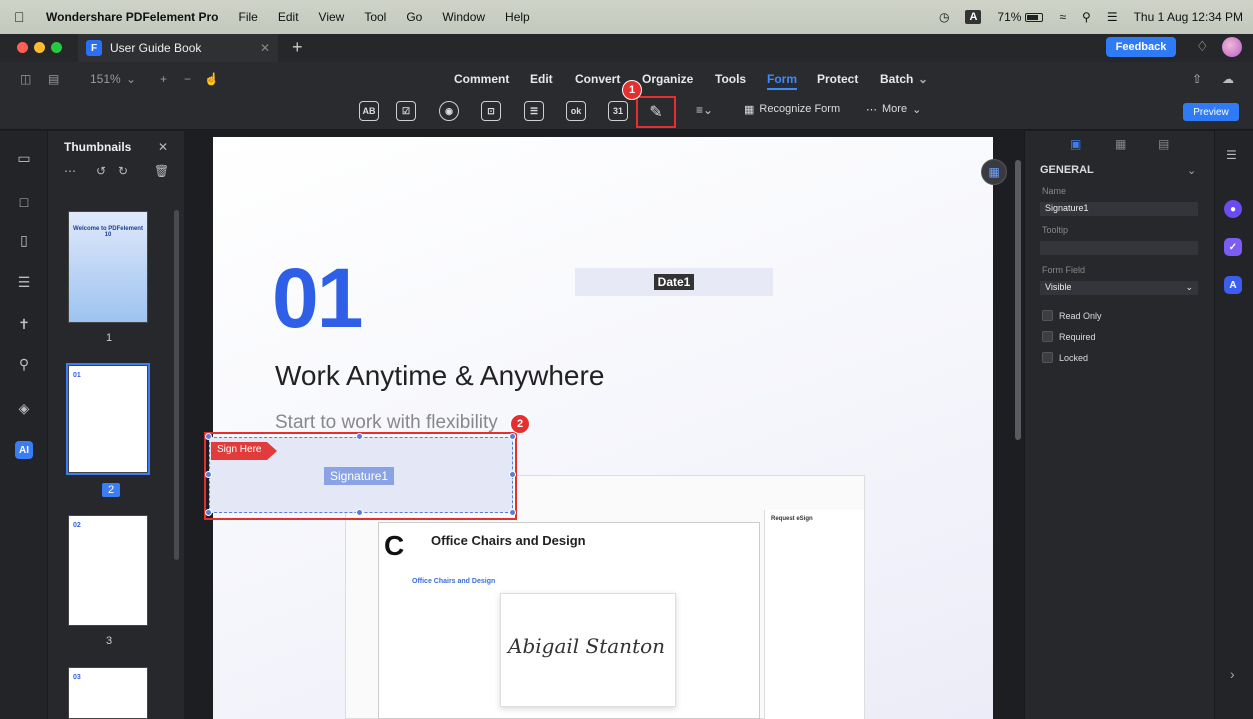 This screenshot has height=719, width=1253. Describe the element at coordinates (1065, 357) in the screenshot. I see `locked-checkbox: Locked` at that location.